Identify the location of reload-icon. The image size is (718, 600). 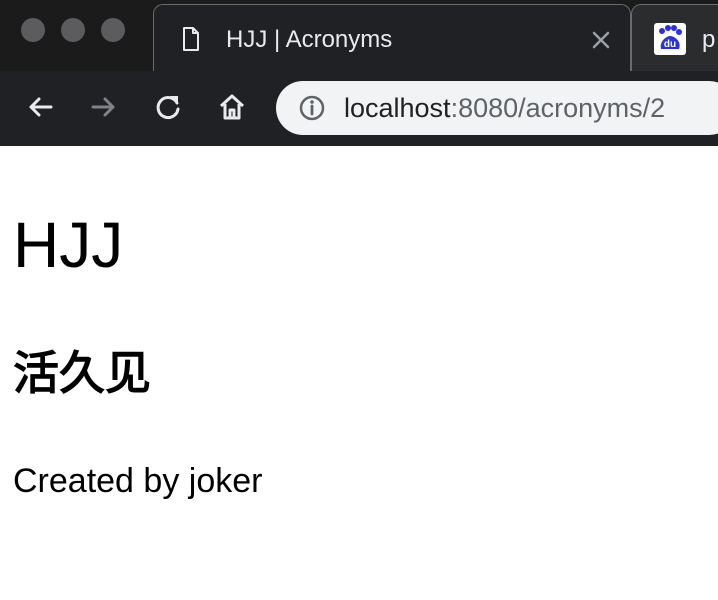
(168, 107).